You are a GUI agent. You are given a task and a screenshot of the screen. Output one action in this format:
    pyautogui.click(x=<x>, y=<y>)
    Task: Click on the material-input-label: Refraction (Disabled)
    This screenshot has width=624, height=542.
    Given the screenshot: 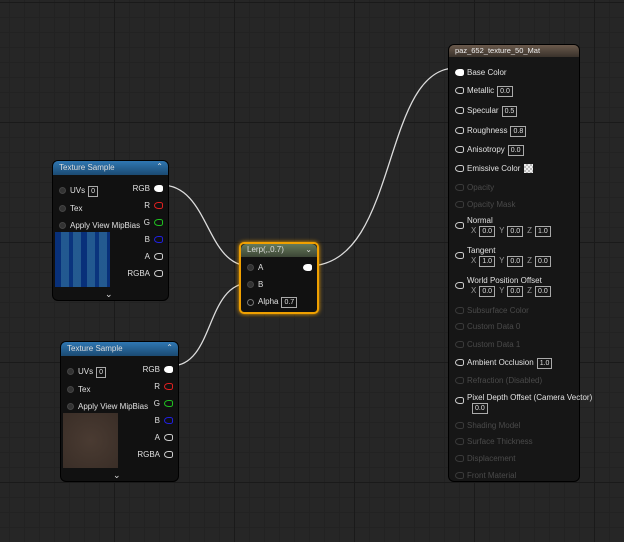 What is the action you would take?
    pyautogui.click(x=505, y=380)
    